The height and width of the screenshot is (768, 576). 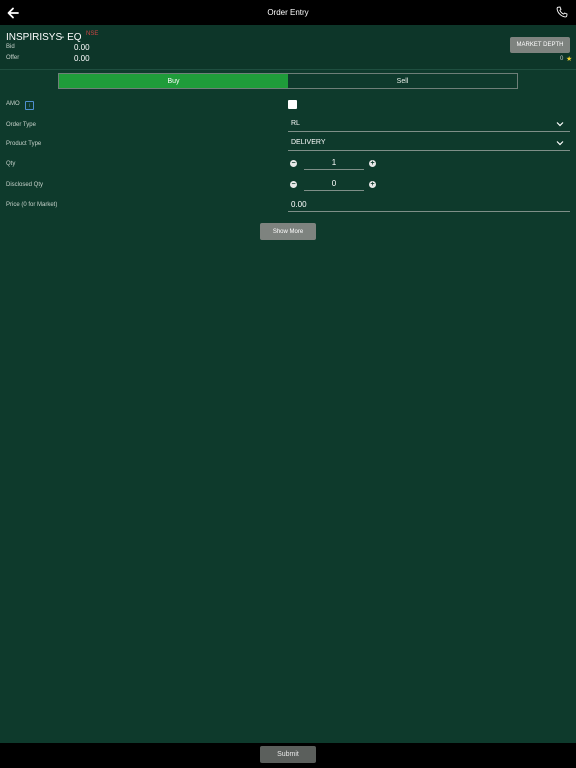 What do you see at coordinates (562, 12) in the screenshot?
I see `phone-icon` at bounding box center [562, 12].